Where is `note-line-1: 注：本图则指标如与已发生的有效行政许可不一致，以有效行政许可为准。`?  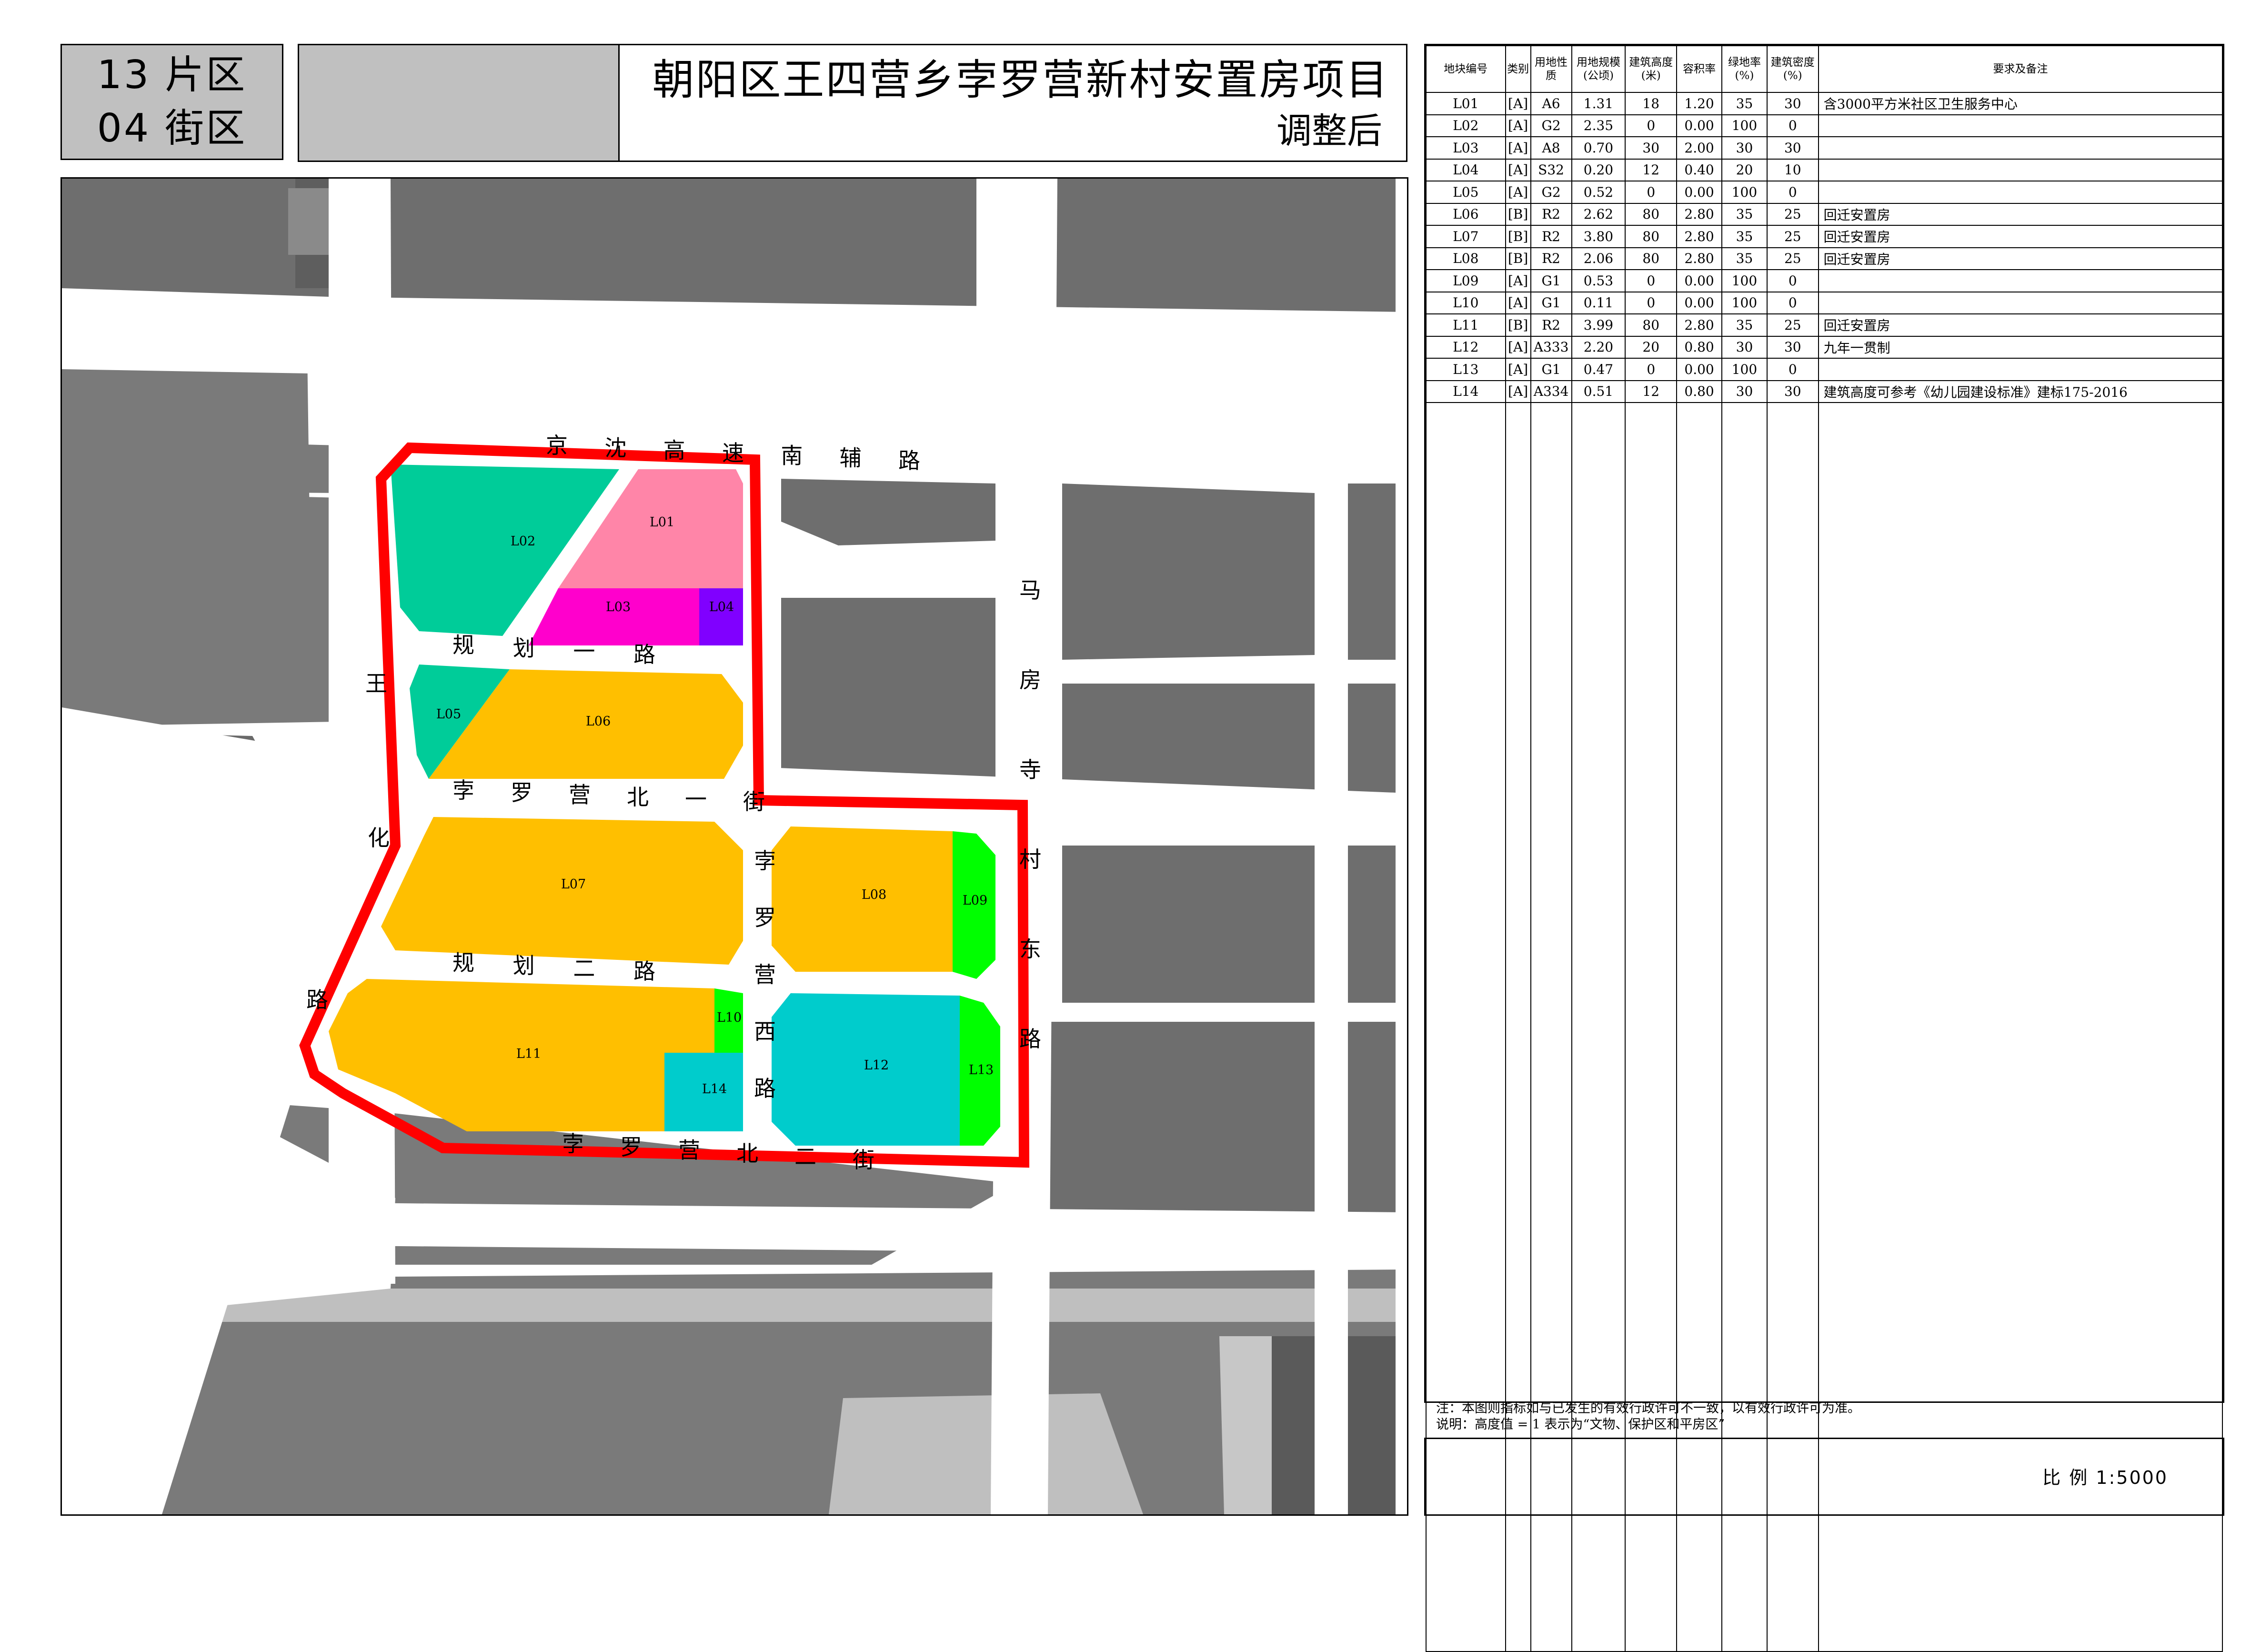 note-line-1: 注：本图则指标如与已发生的有效行政许可不一致，以有效行政许可为准。 is located at coordinates (1648, 1408).